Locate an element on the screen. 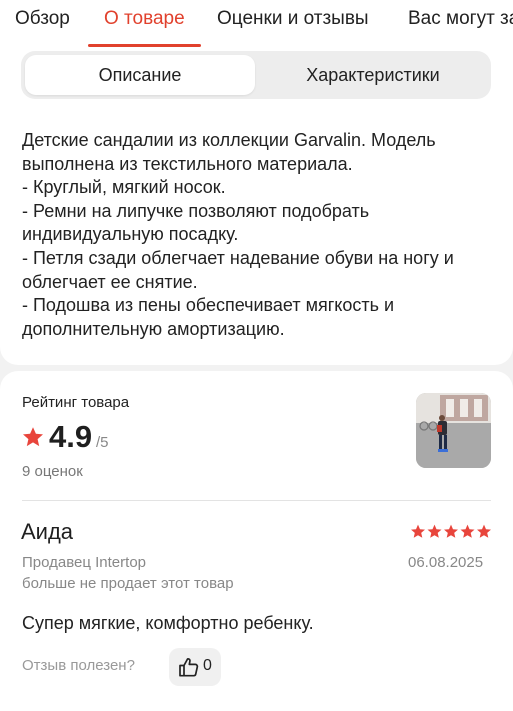  segment-description: Описание is located at coordinates (140, 75).